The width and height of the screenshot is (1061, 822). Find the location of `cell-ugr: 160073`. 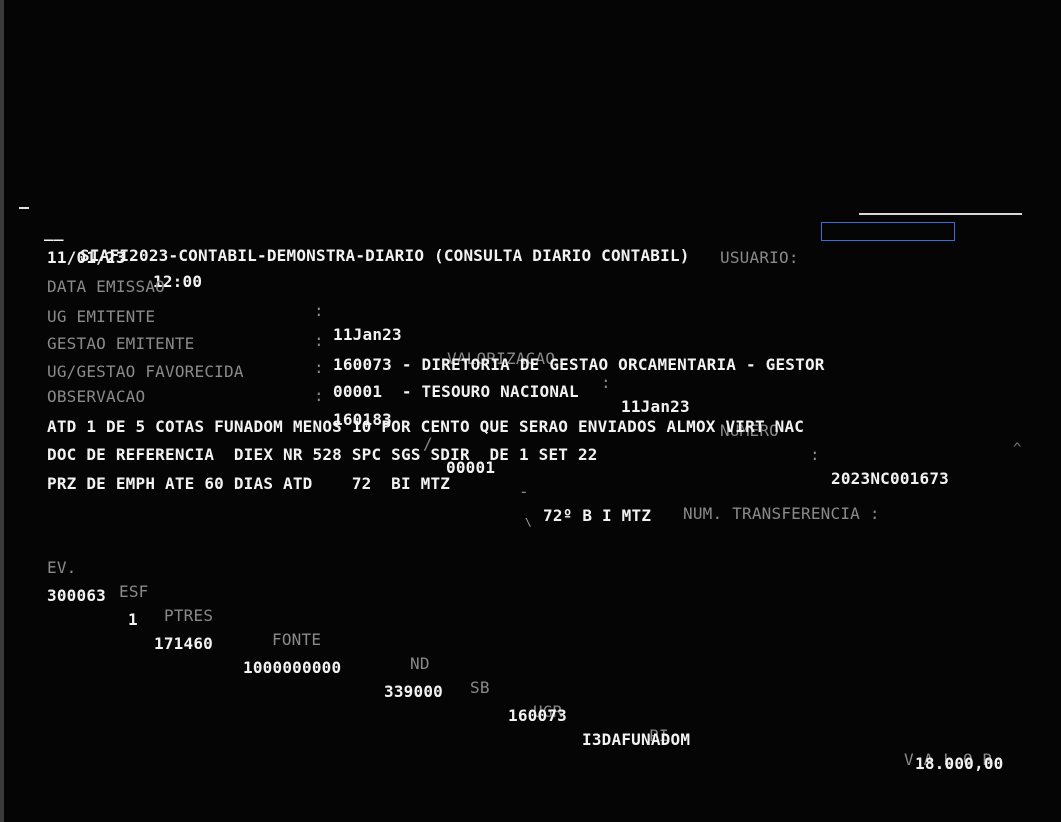

cell-ugr: 160073 is located at coordinates (537, 715).